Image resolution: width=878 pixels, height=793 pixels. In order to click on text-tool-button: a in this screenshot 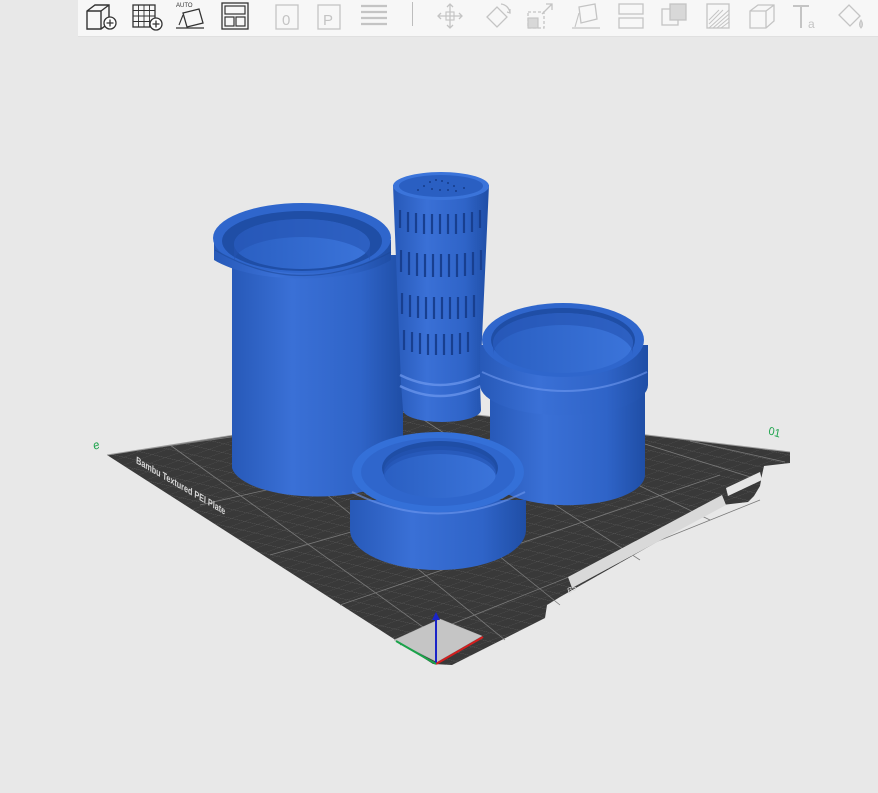, I will do `click(806, 16)`.